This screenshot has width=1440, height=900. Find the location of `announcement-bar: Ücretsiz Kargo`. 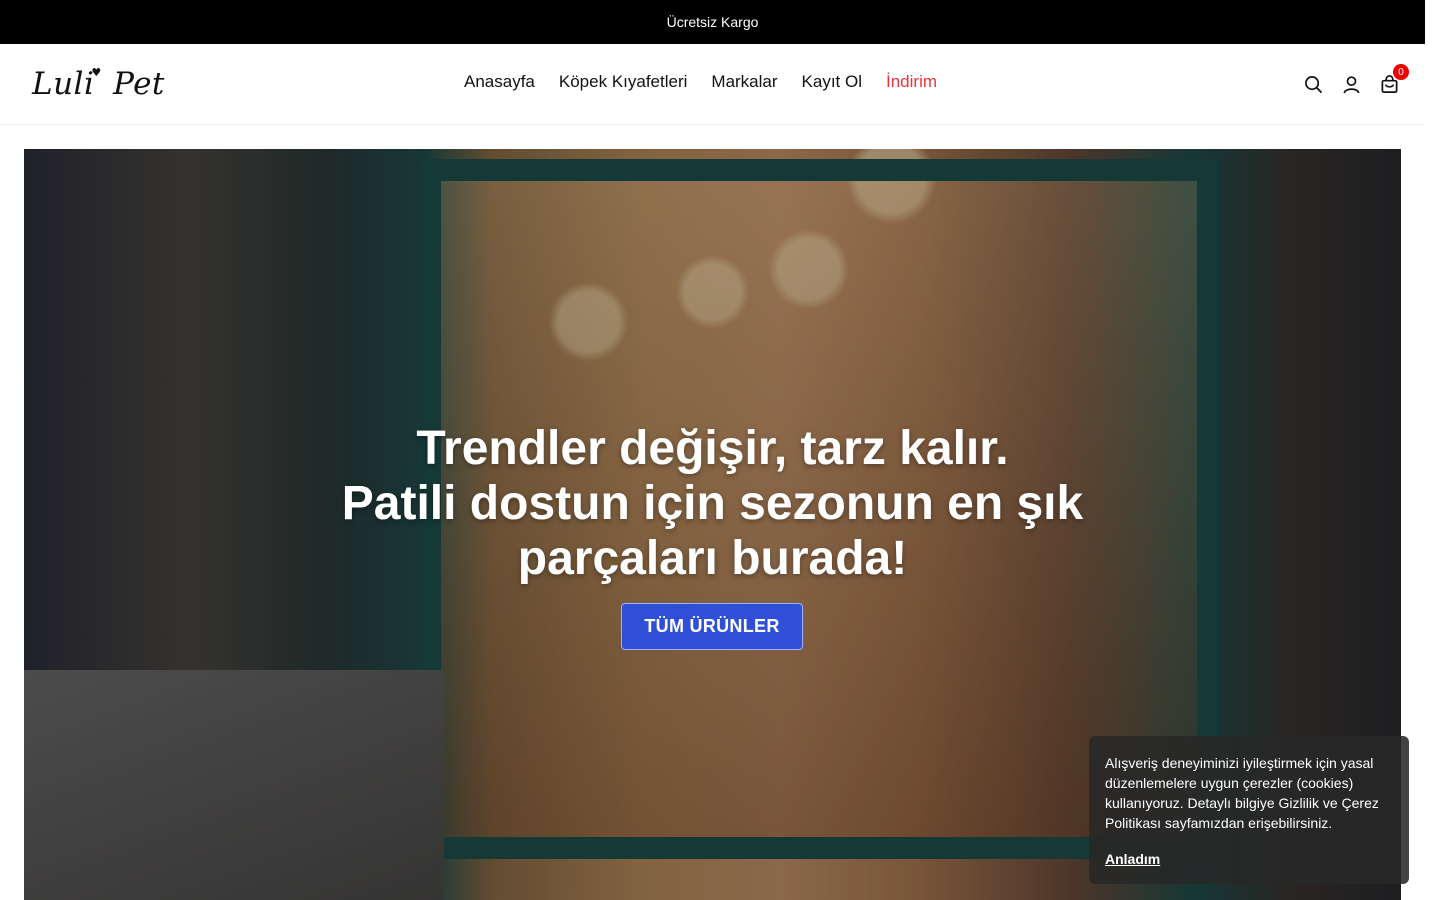

announcement-bar: Ücretsiz Kargo is located at coordinates (712, 22).